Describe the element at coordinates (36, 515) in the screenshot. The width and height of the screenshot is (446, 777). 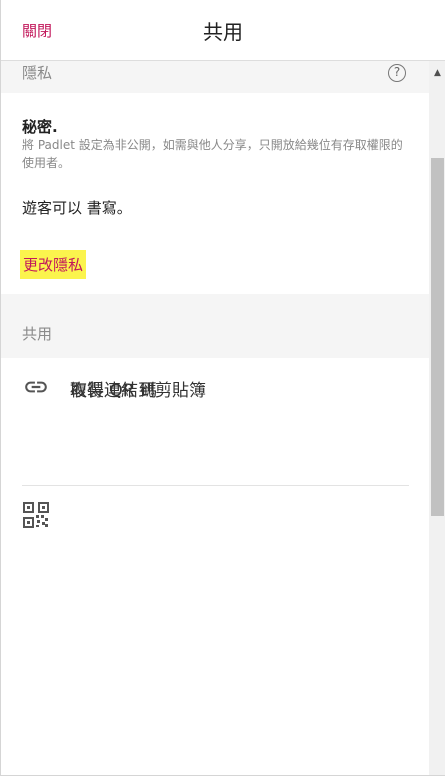
I see `qr-code-icon` at that location.